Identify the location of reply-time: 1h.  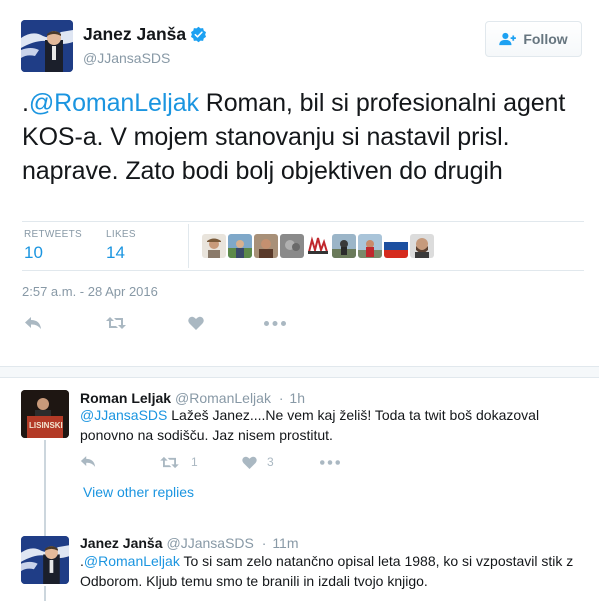
(297, 398).